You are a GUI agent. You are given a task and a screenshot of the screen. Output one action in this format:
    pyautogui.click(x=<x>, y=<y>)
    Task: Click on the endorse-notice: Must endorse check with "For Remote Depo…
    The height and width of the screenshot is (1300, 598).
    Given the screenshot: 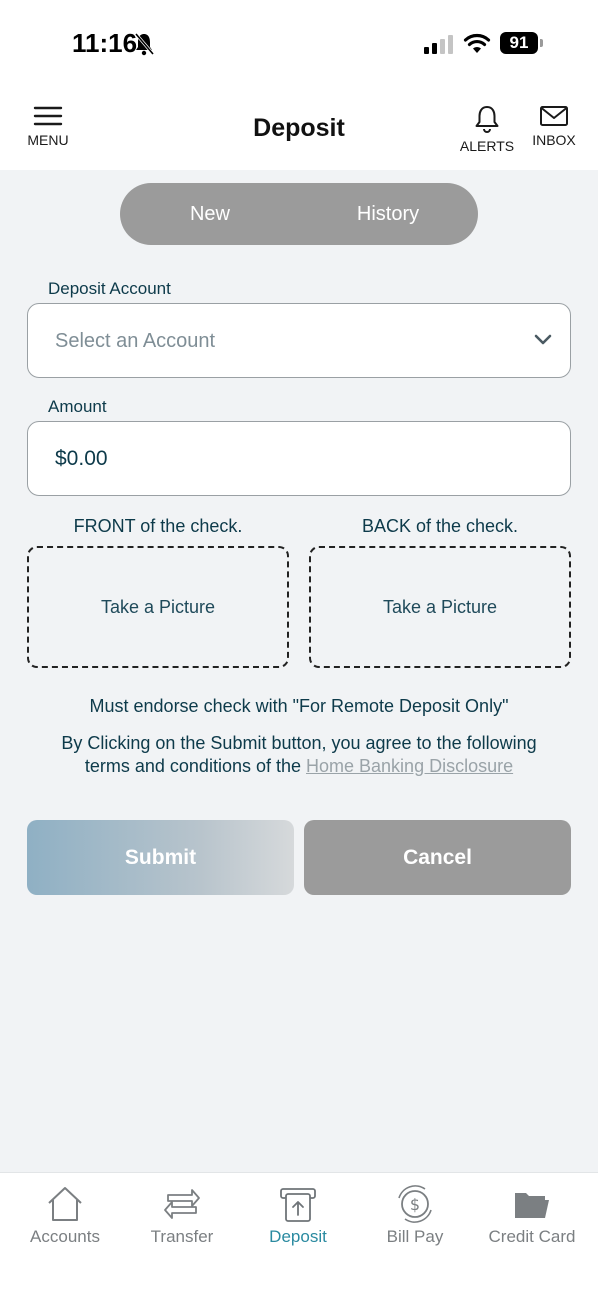 What is the action you would take?
    pyautogui.click(x=299, y=706)
    